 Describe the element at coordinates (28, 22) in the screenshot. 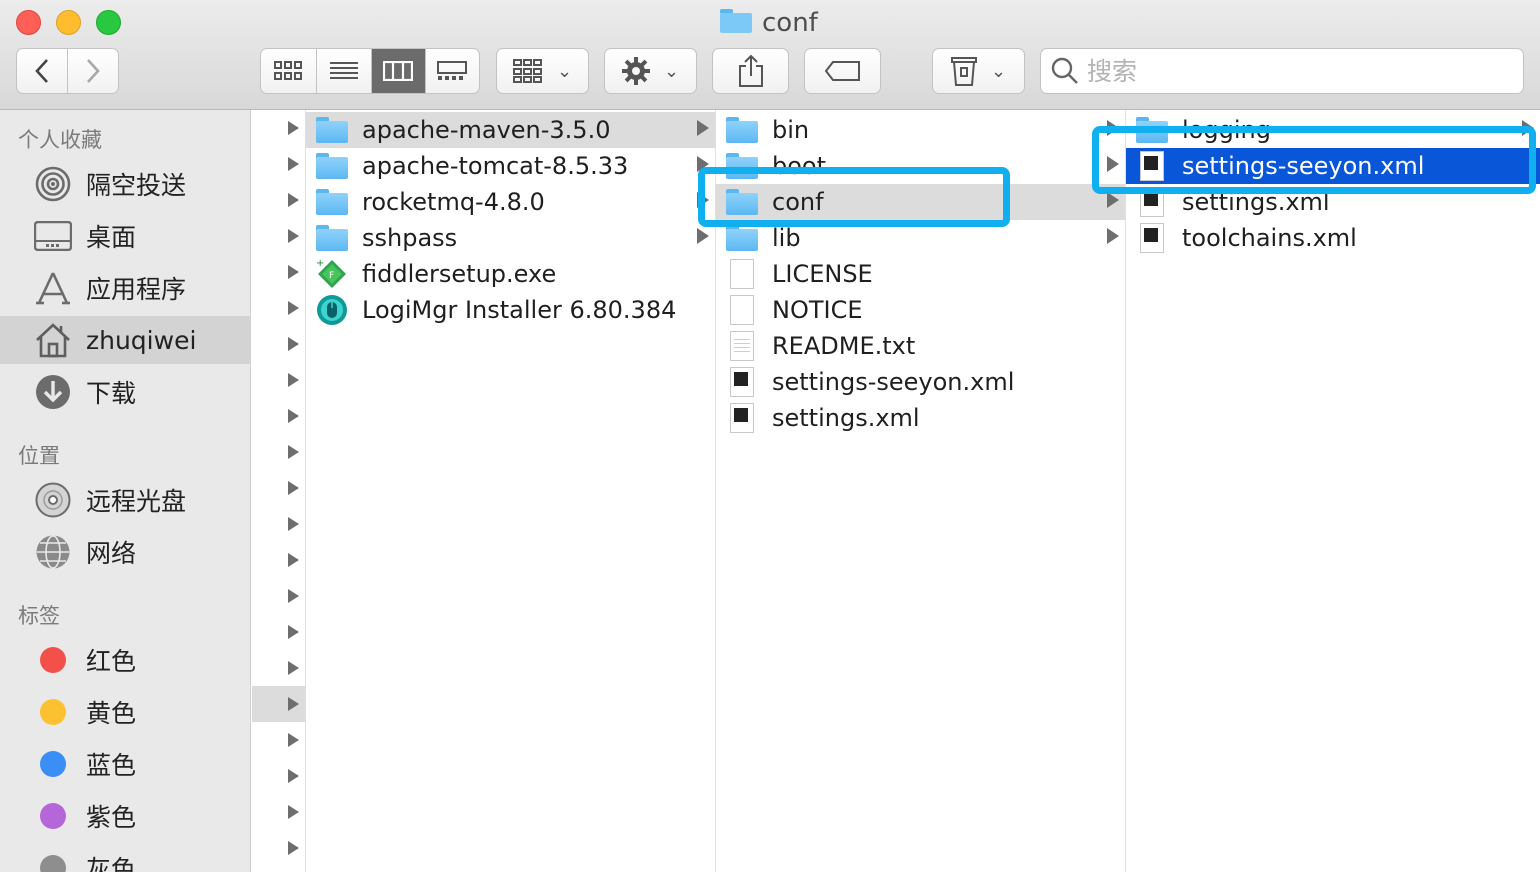

I see `close-window-button` at that location.